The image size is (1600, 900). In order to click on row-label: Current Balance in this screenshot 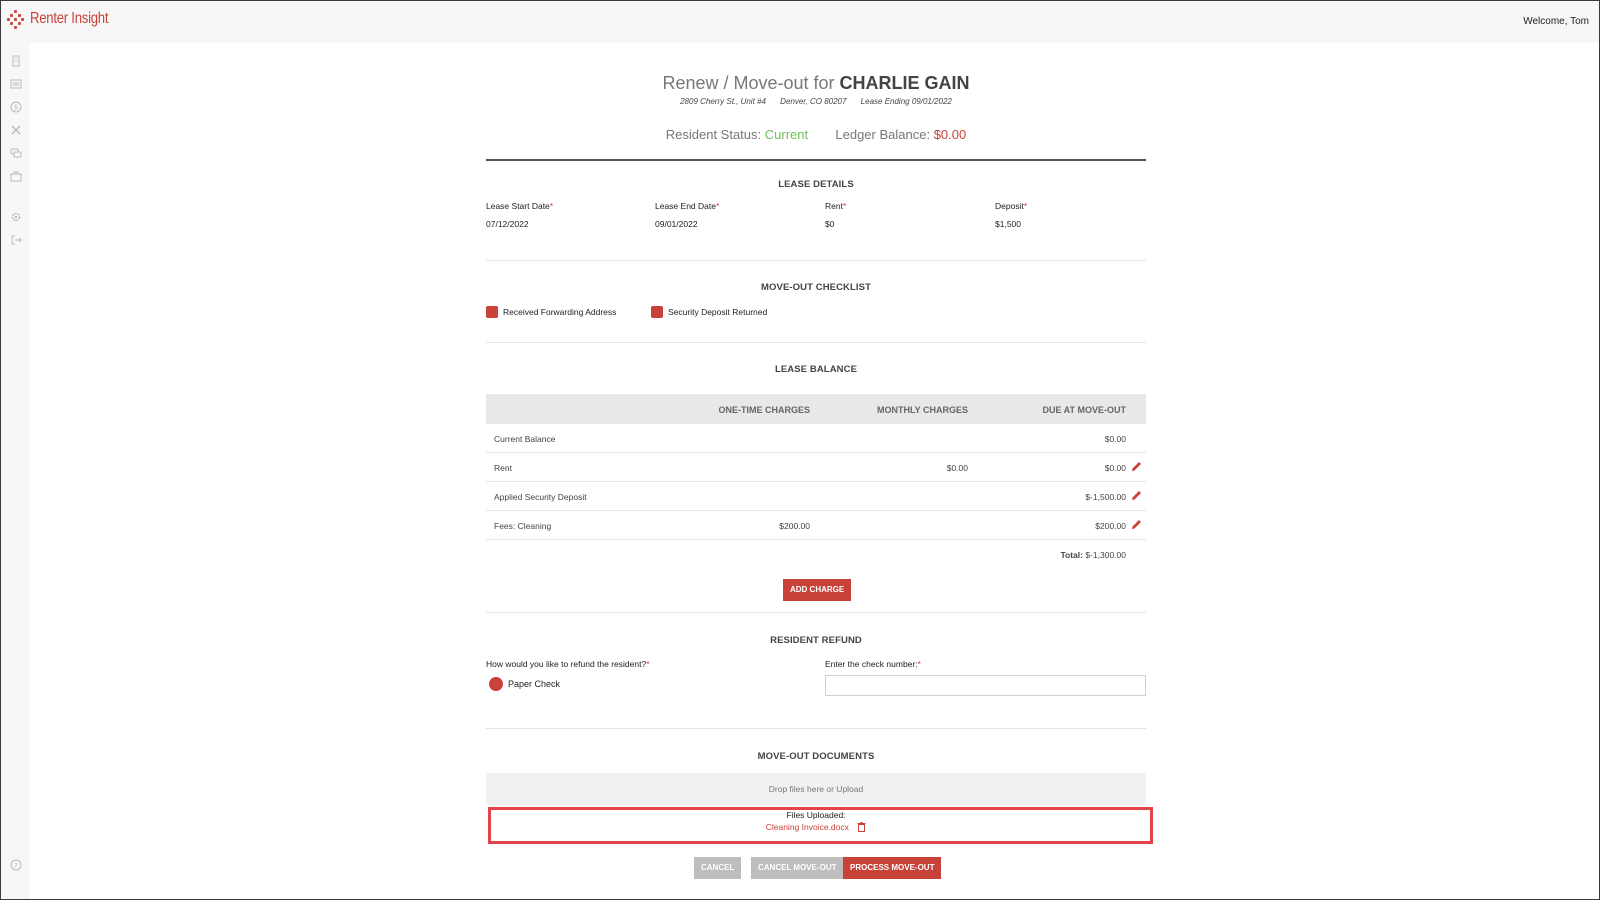, I will do `click(525, 439)`.